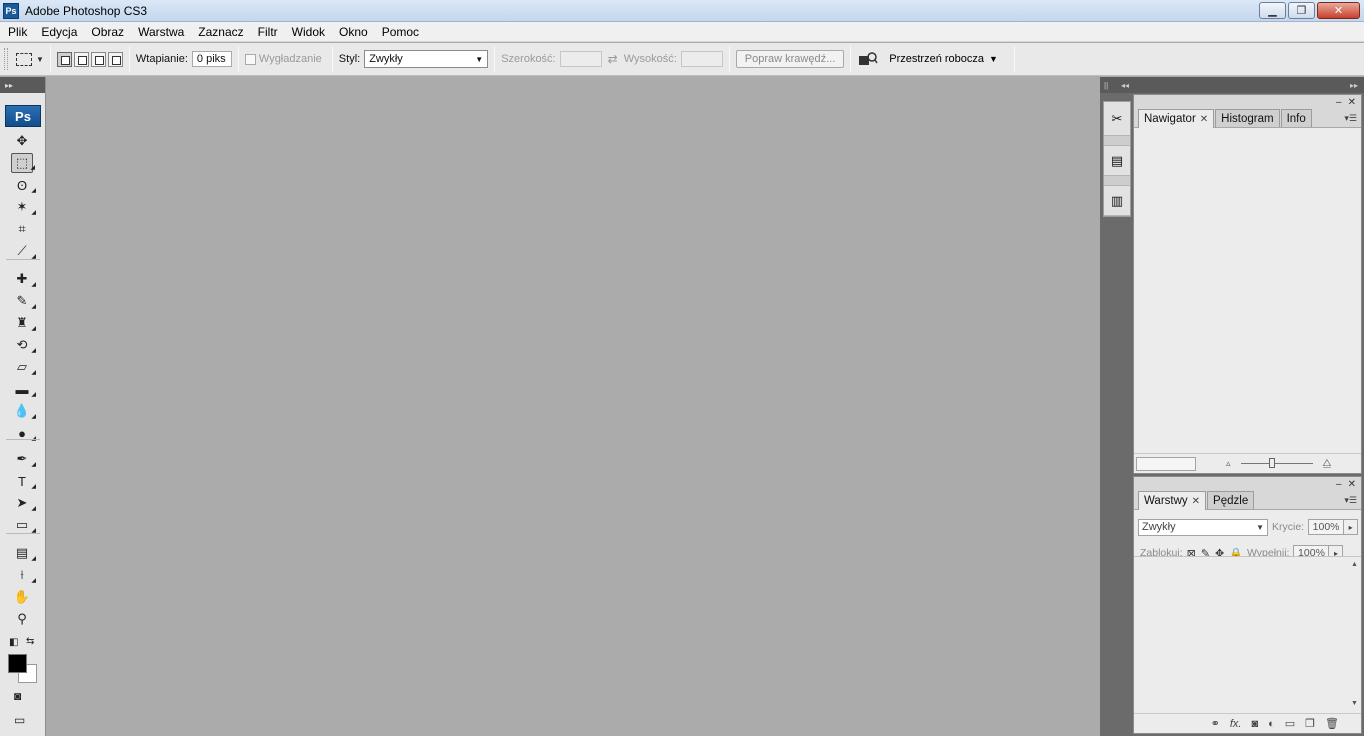 The width and height of the screenshot is (1364, 736). Describe the element at coordinates (1236, 724) in the screenshot. I see `layer-style-icon: fx.` at that location.